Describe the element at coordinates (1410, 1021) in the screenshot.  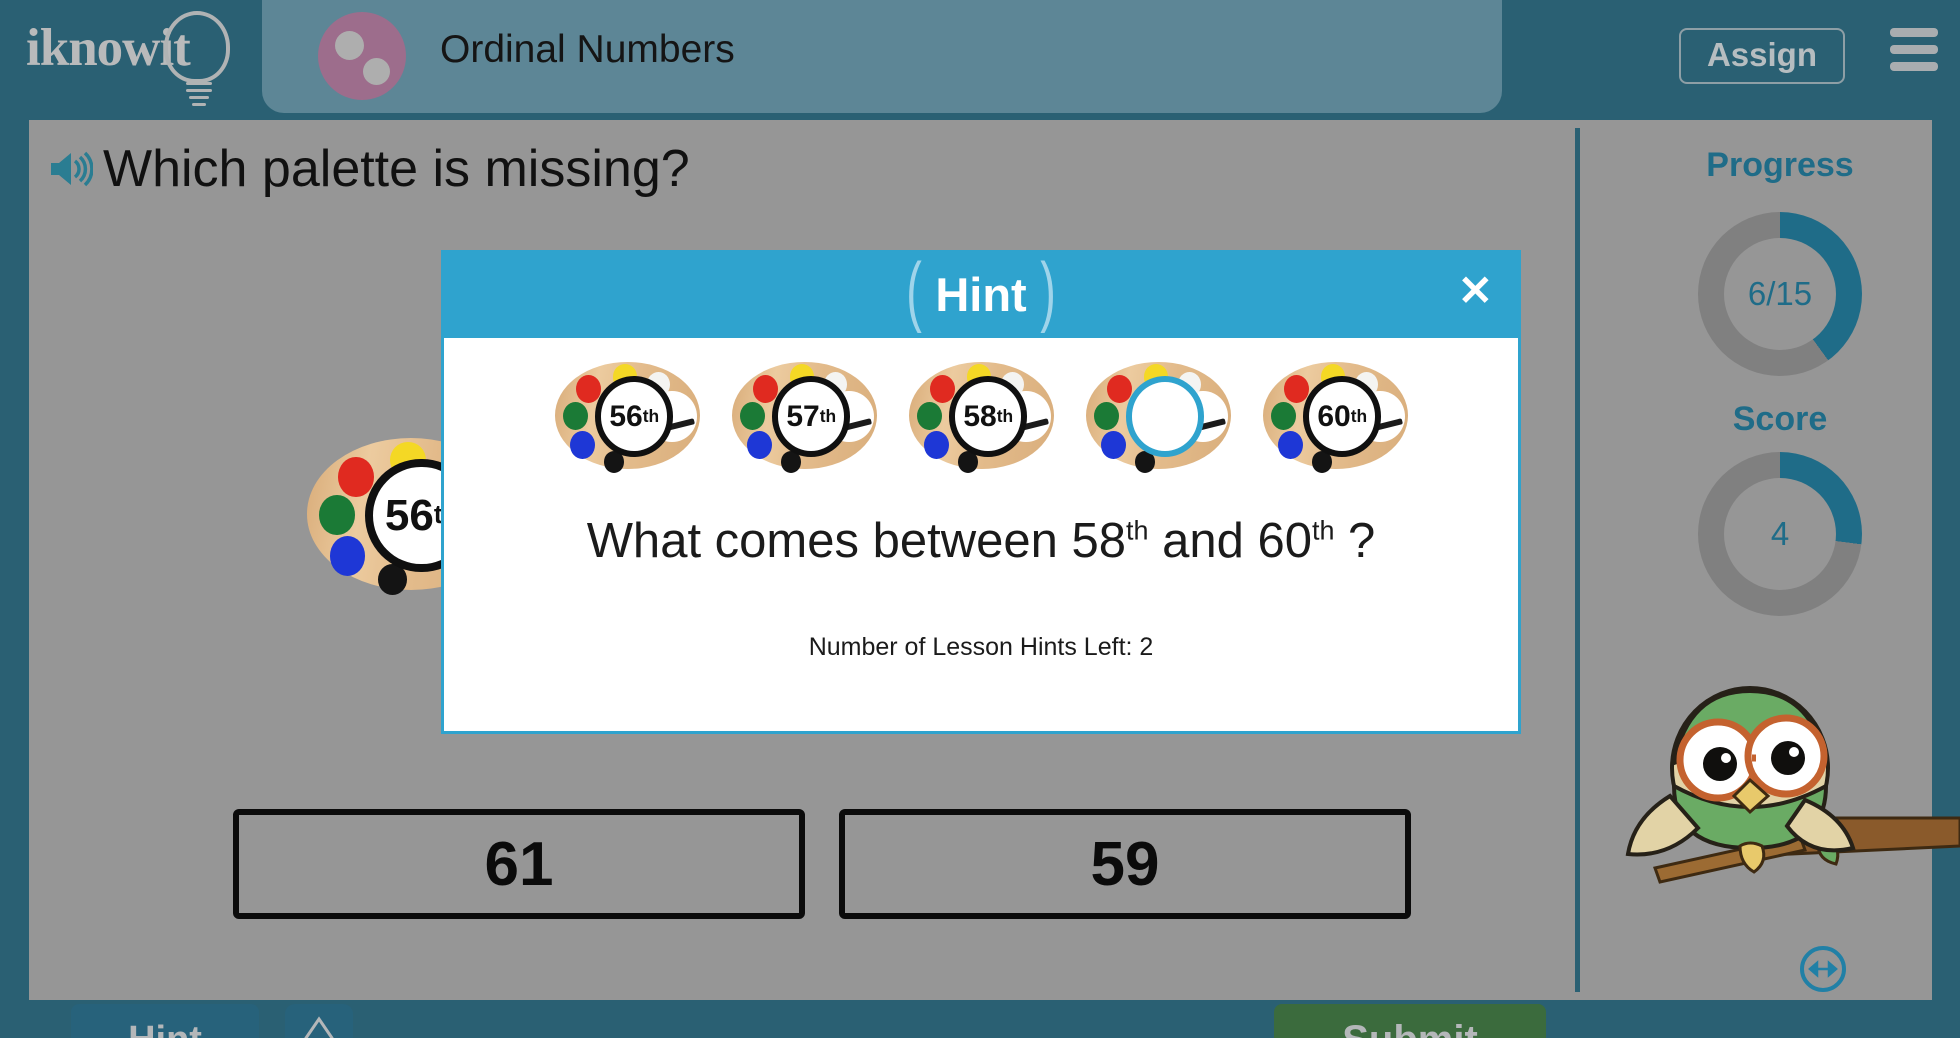
I see `submit-button: Submit` at that location.